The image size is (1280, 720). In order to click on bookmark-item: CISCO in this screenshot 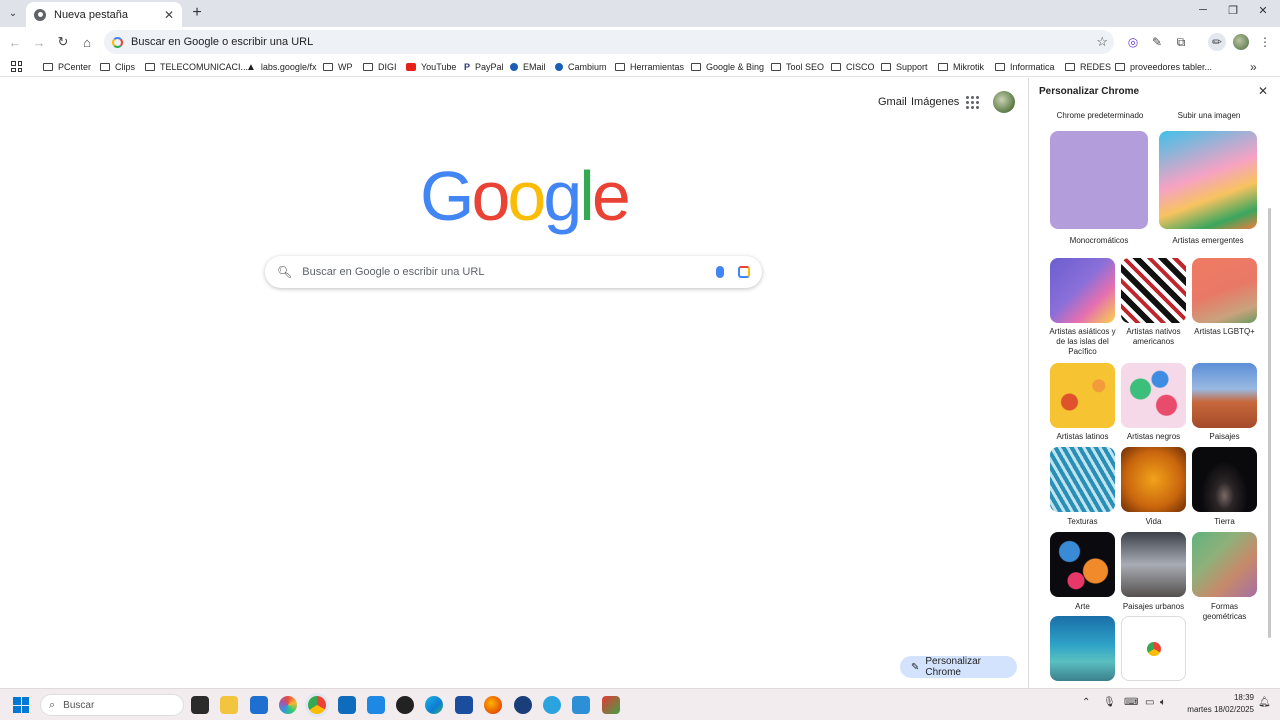, I will do `click(853, 67)`.